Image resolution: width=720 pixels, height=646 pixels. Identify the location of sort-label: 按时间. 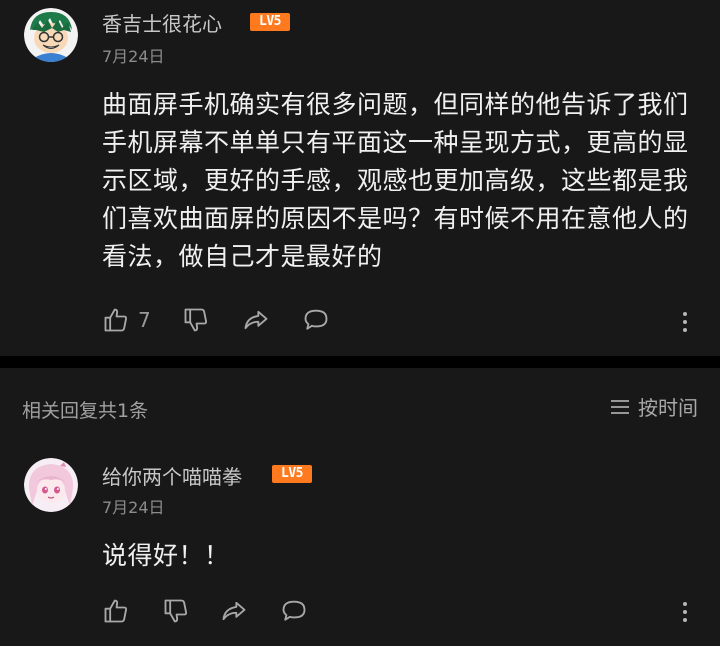
(668, 408).